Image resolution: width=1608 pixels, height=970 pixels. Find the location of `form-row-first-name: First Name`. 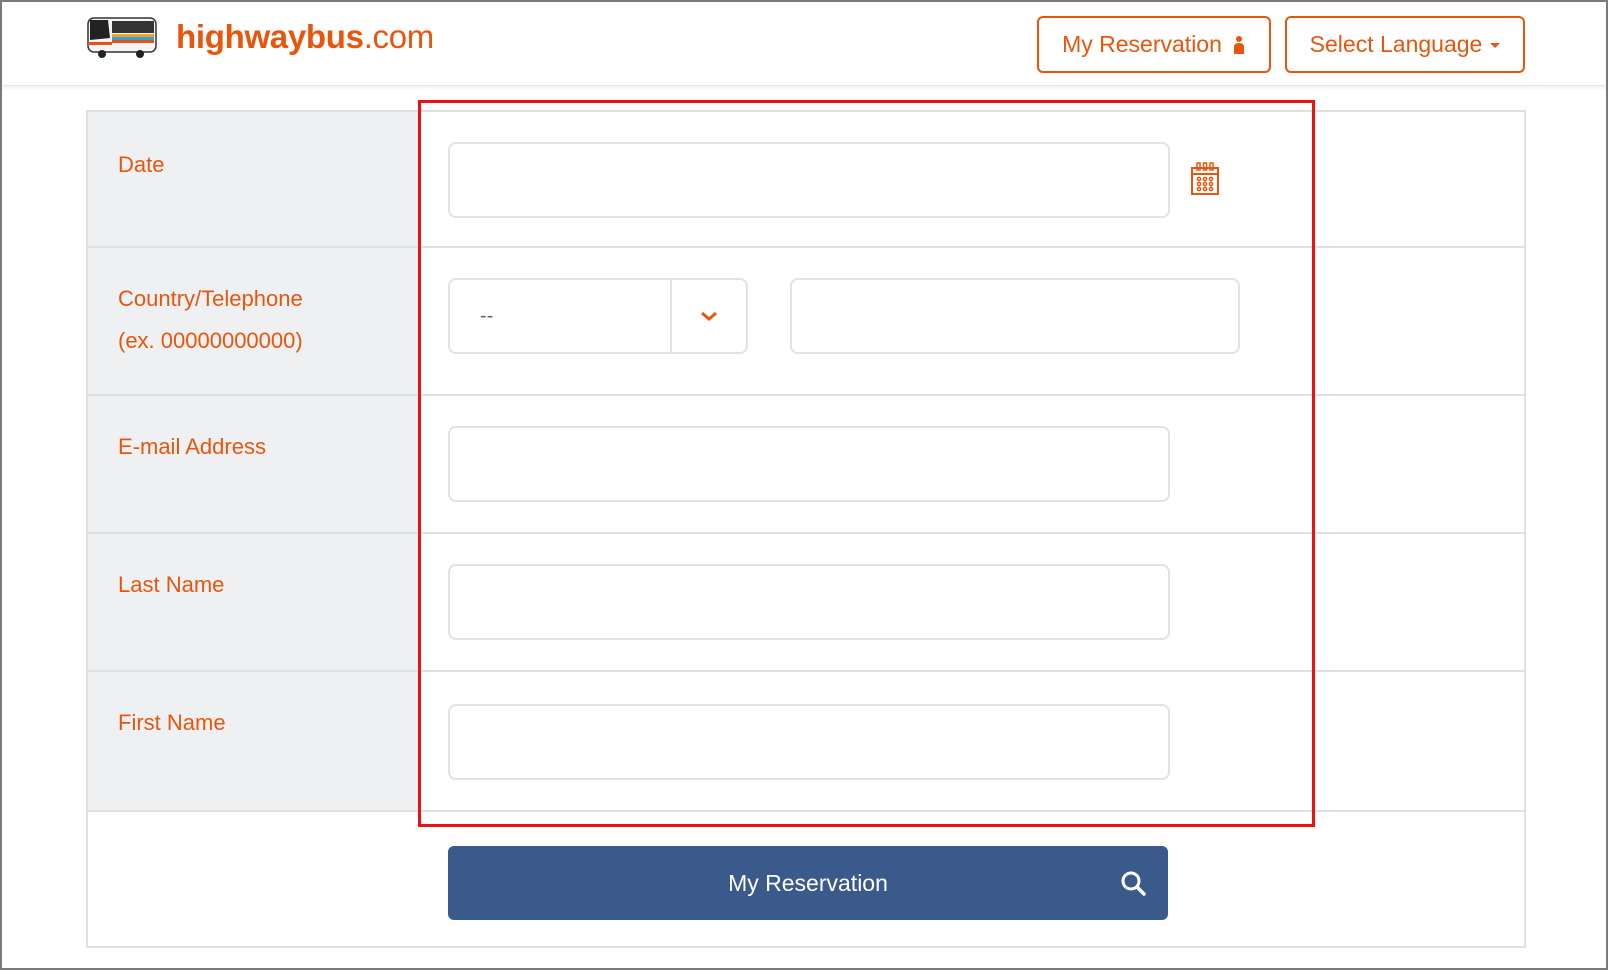

form-row-first-name: First Name is located at coordinates (806, 742).